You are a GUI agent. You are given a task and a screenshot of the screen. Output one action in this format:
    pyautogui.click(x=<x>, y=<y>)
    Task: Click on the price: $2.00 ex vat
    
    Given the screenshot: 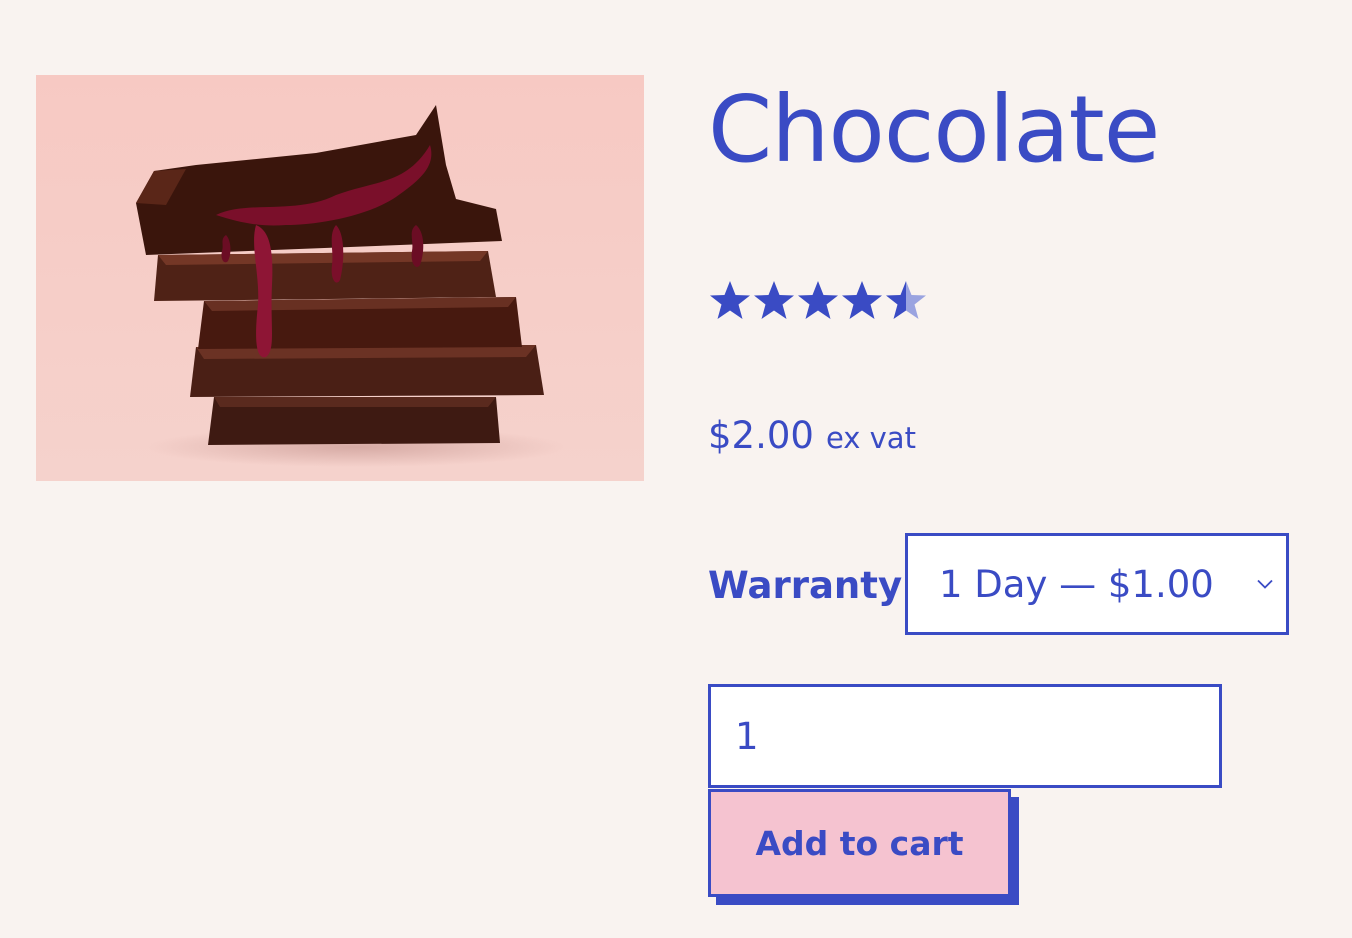 What is the action you would take?
    pyautogui.click(x=812, y=435)
    